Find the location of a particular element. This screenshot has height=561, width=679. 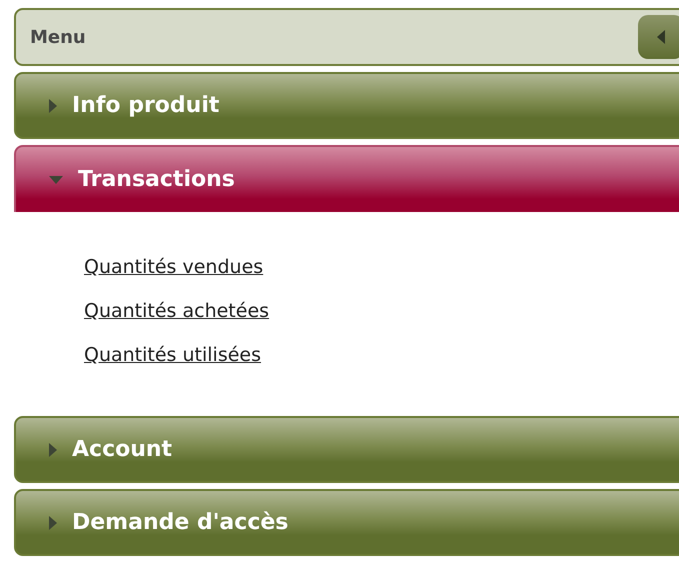

collapse-button is located at coordinates (658, 37).